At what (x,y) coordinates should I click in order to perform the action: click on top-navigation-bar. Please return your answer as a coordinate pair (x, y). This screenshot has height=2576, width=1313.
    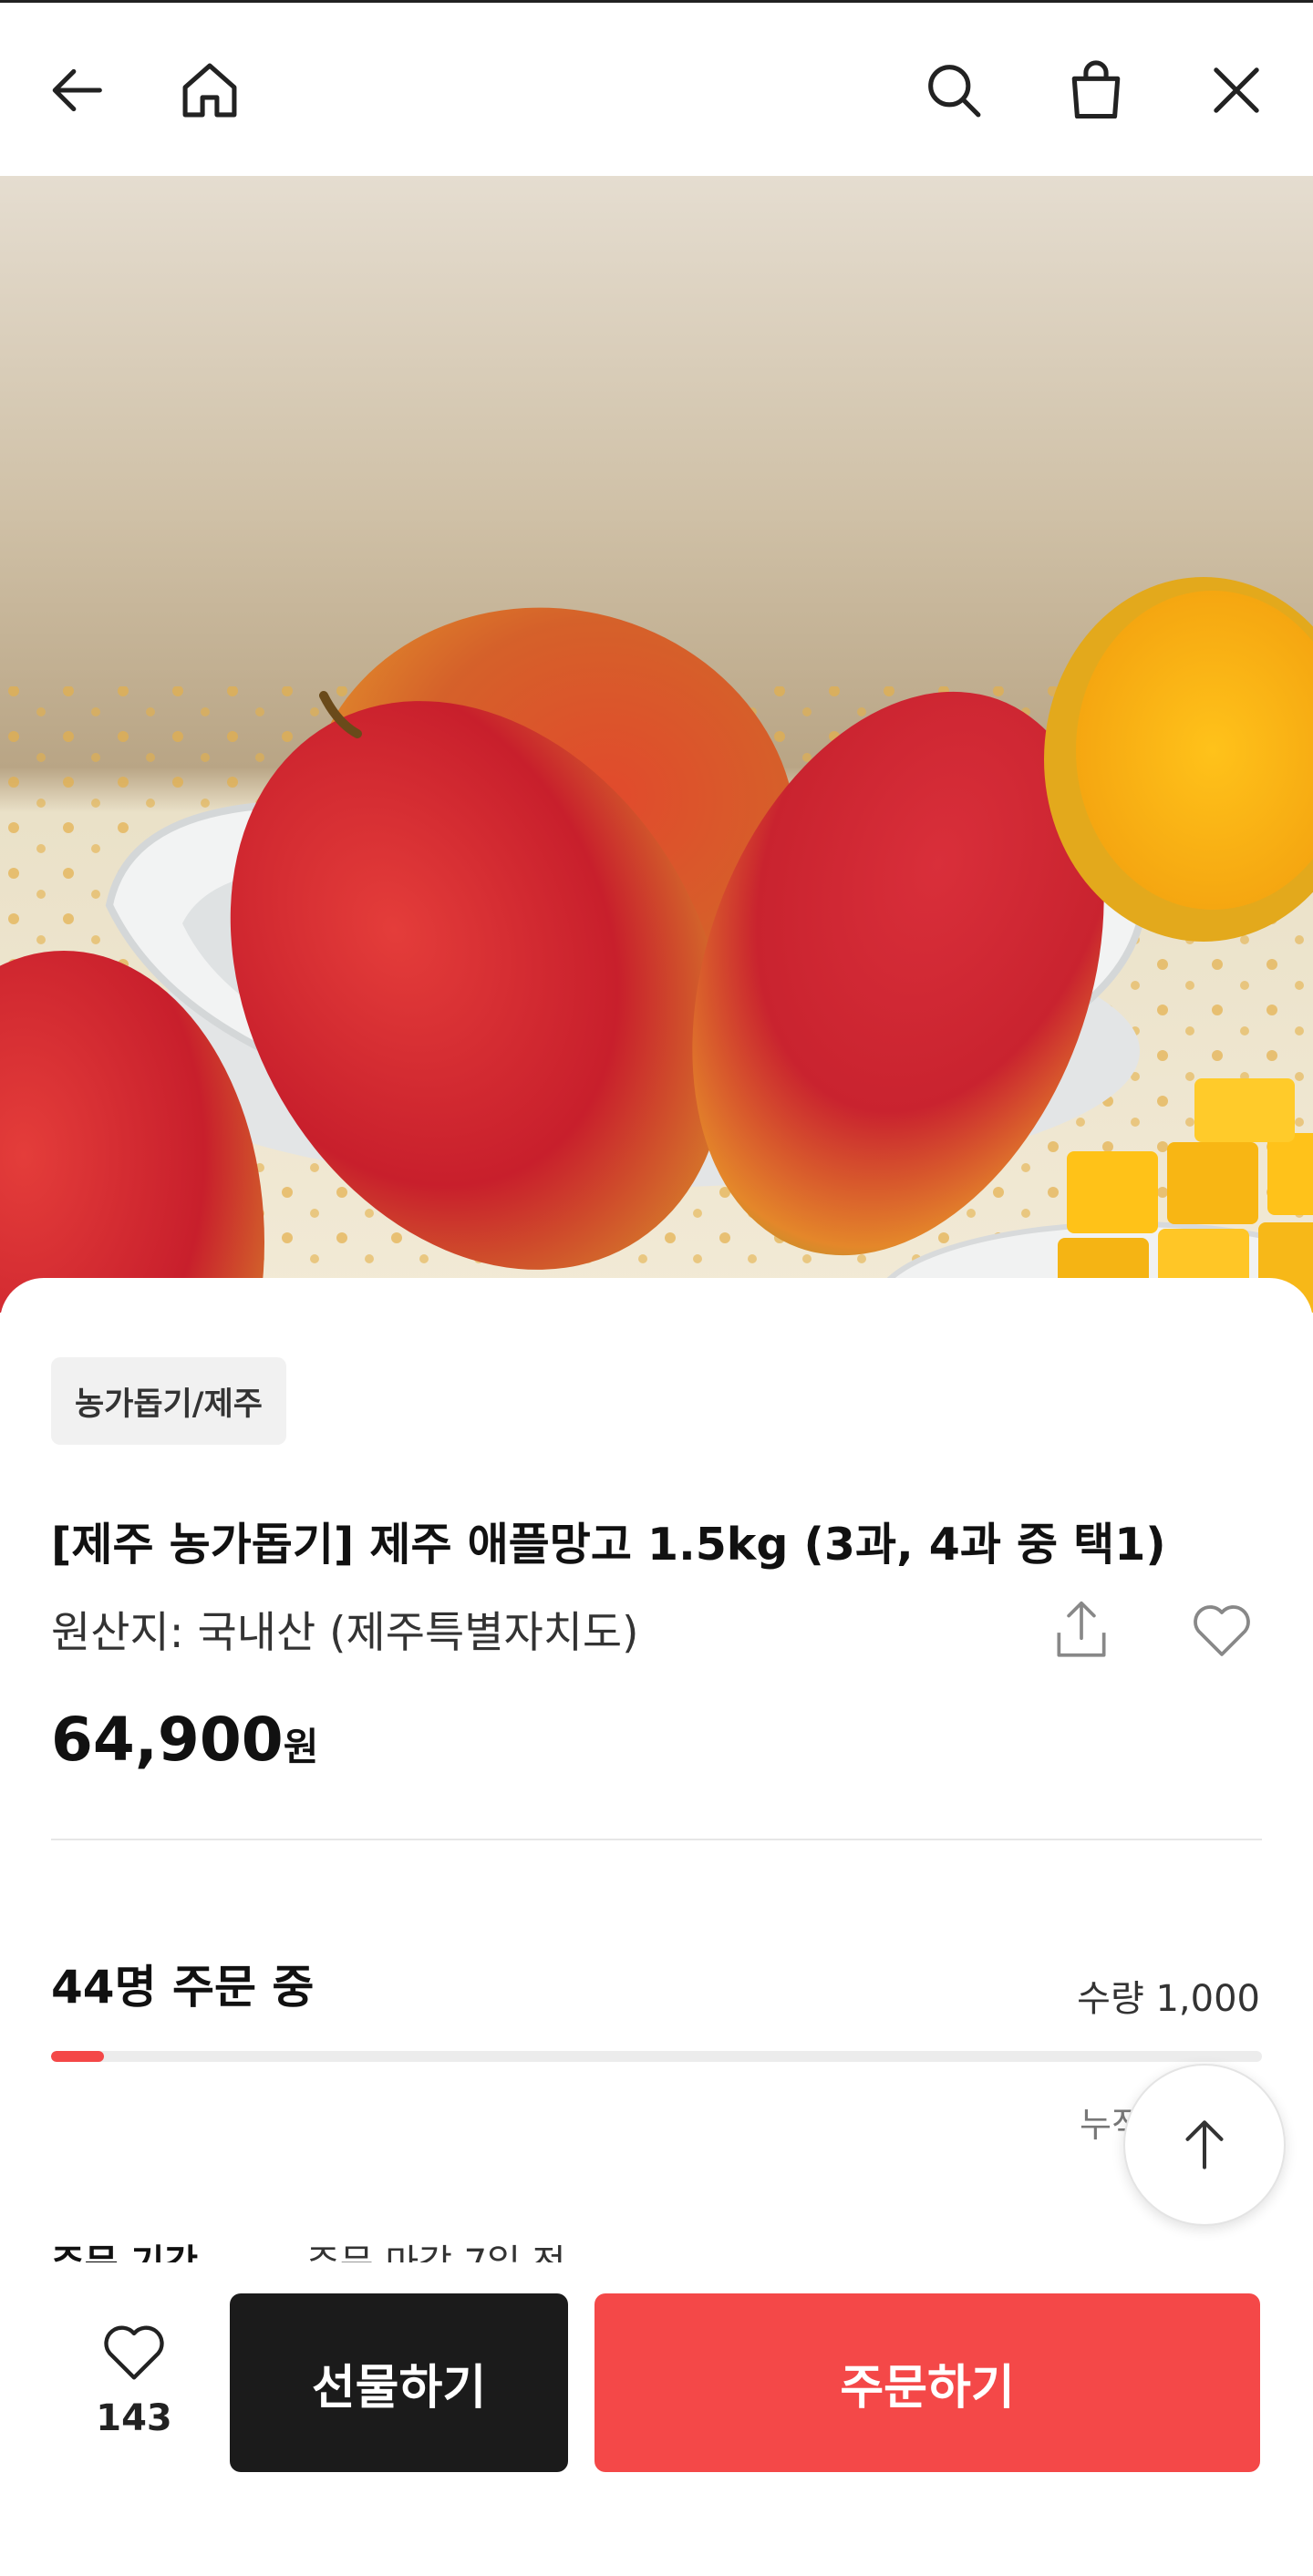
    Looking at the image, I should click on (656, 89).